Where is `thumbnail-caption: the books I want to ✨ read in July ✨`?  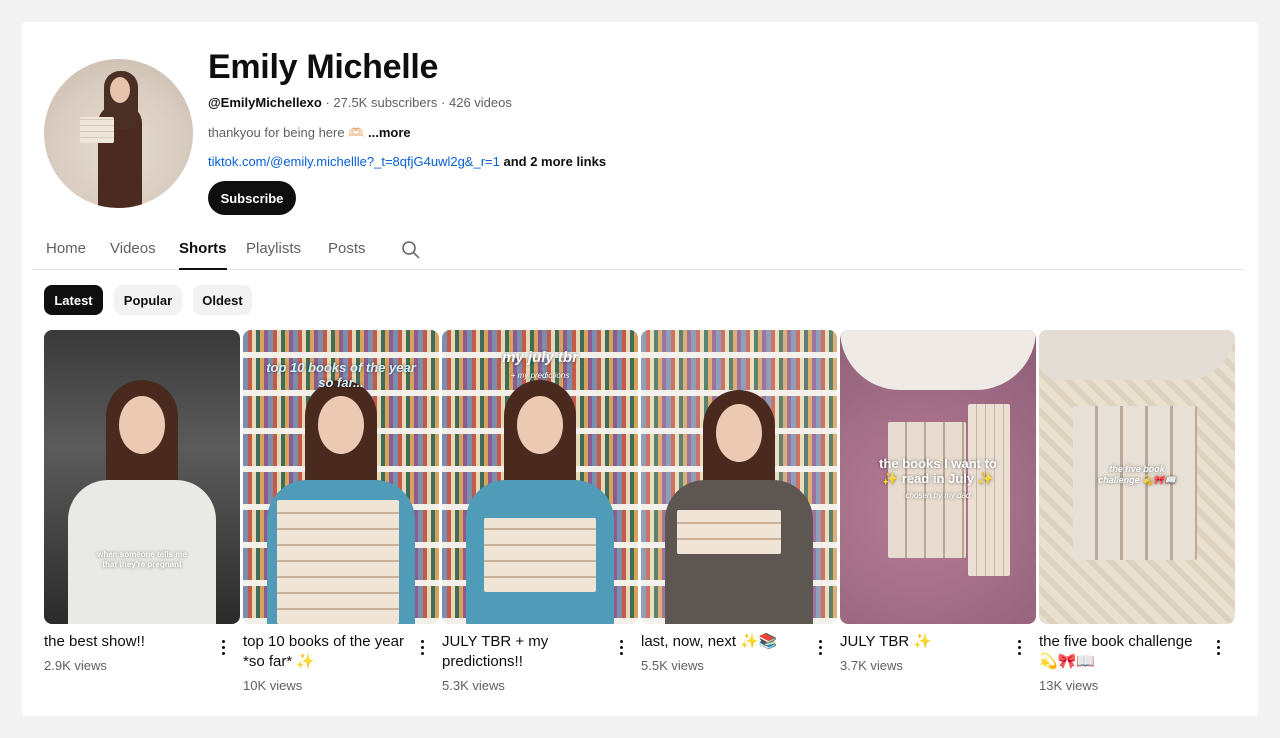 thumbnail-caption: the books I want to ✨ read in July ✨ is located at coordinates (938, 471).